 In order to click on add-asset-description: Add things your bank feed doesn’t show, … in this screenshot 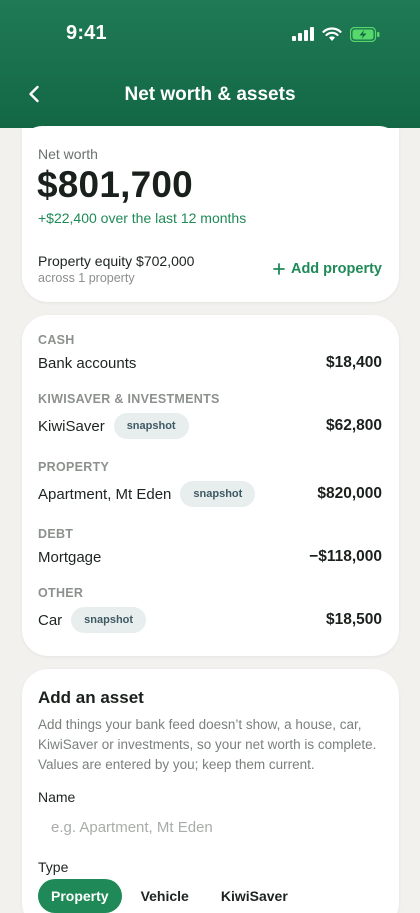, I will do `click(207, 744)`.